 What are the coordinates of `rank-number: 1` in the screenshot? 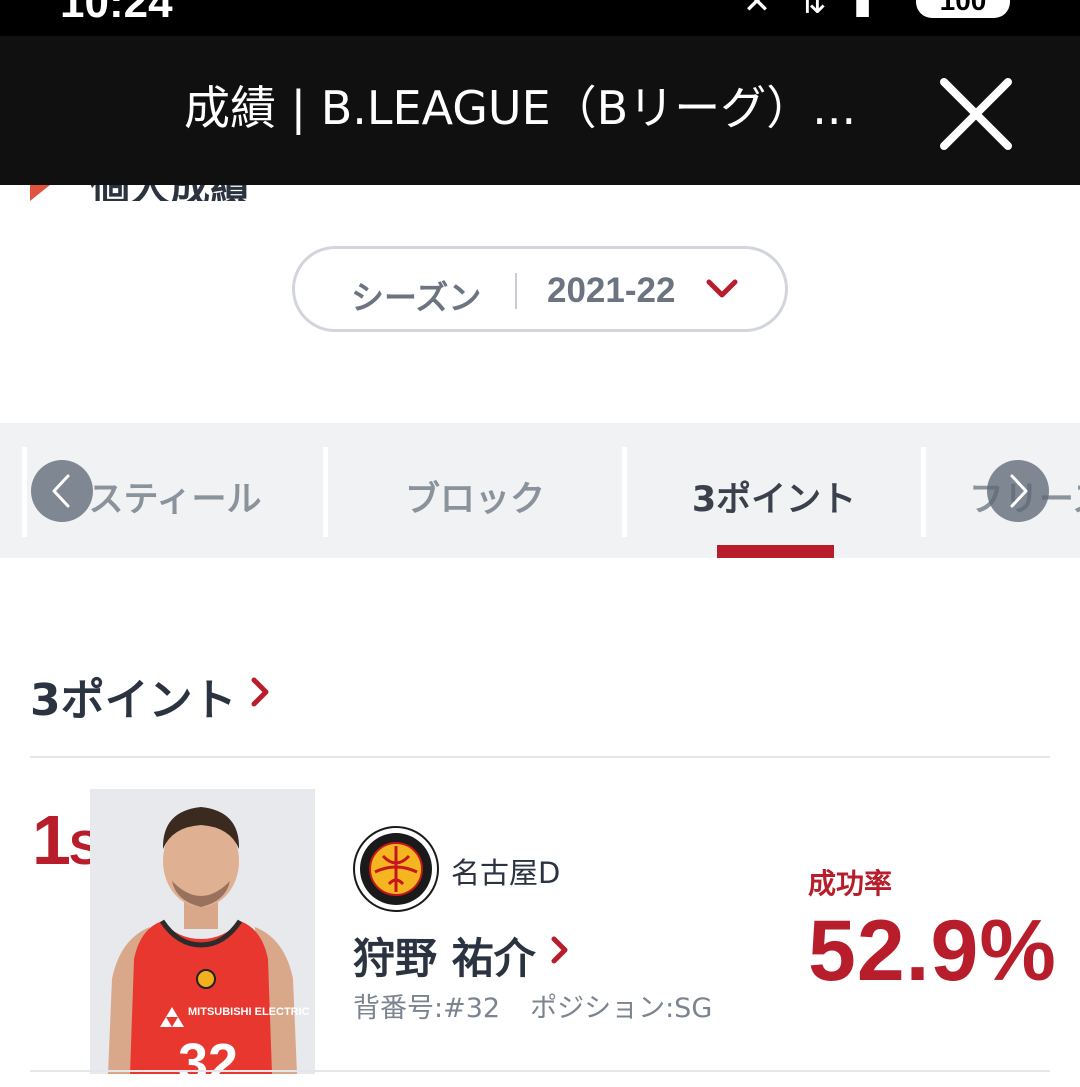 It's located at (51, 840).